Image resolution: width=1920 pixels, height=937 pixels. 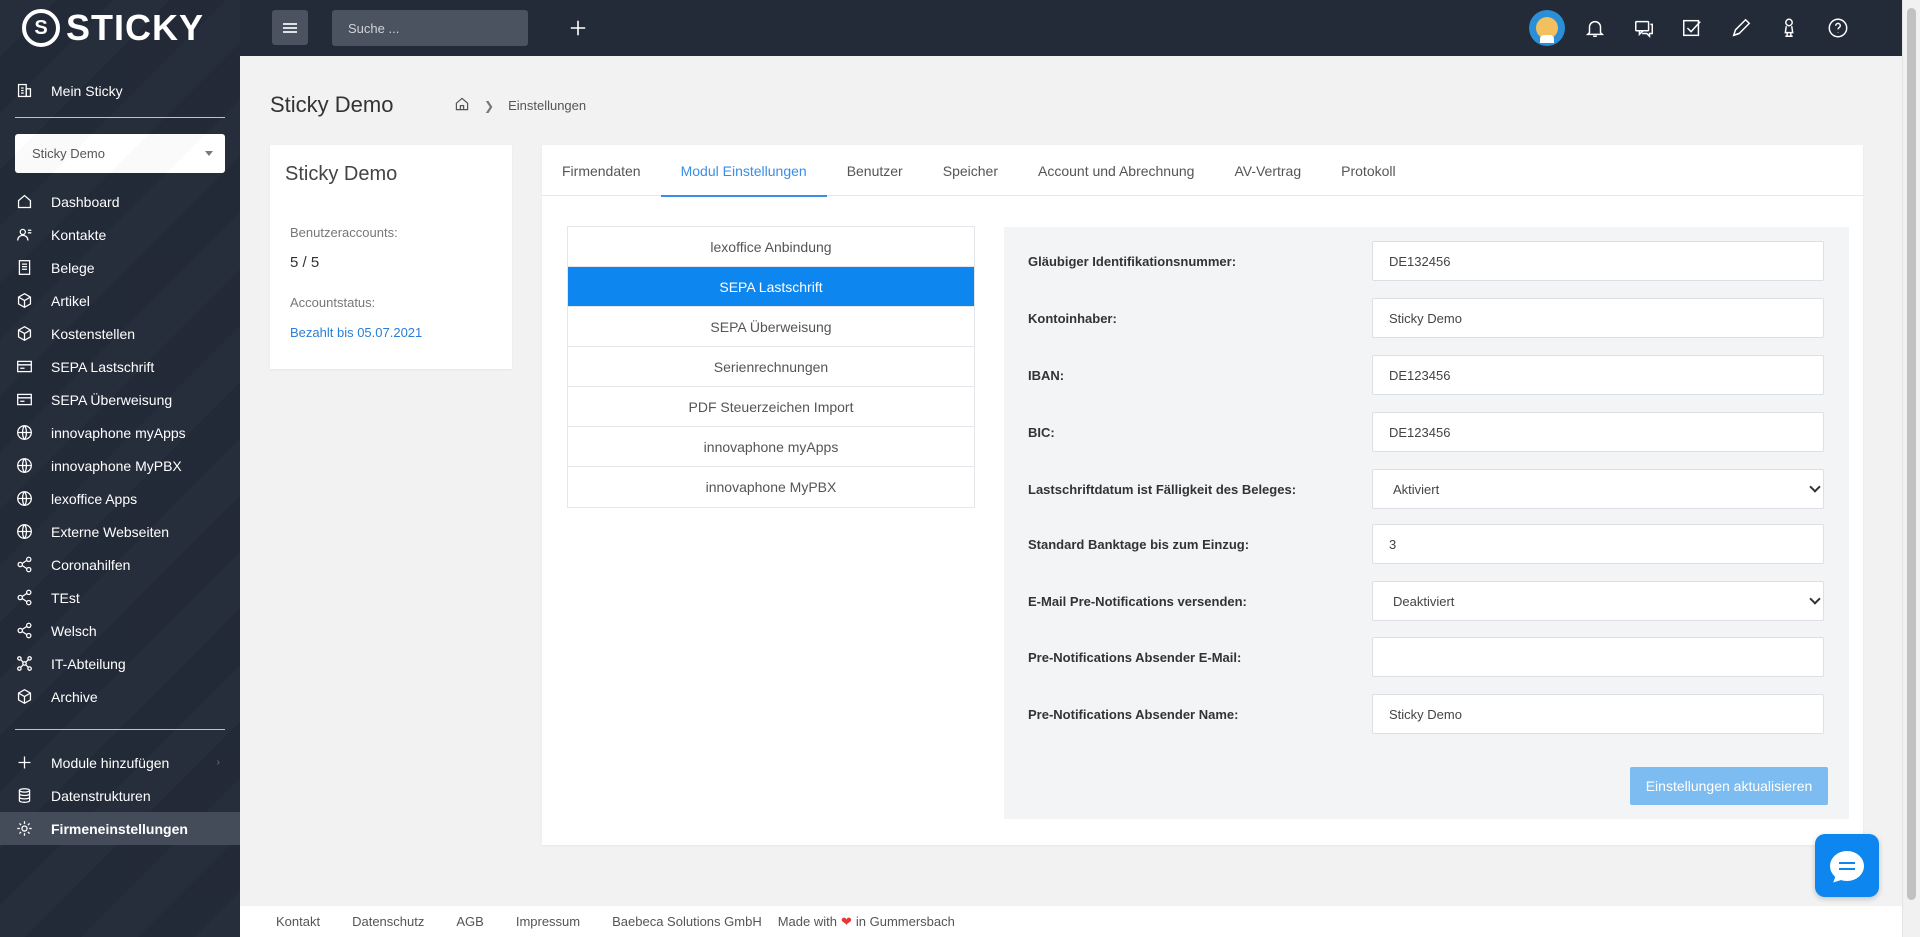 I want to click on network-icon, so click(x=24, y=664).